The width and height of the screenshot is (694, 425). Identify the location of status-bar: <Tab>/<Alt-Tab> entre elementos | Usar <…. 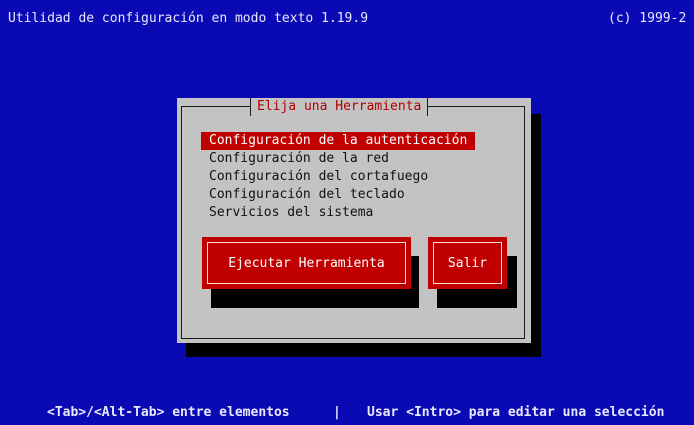
(347, 412).